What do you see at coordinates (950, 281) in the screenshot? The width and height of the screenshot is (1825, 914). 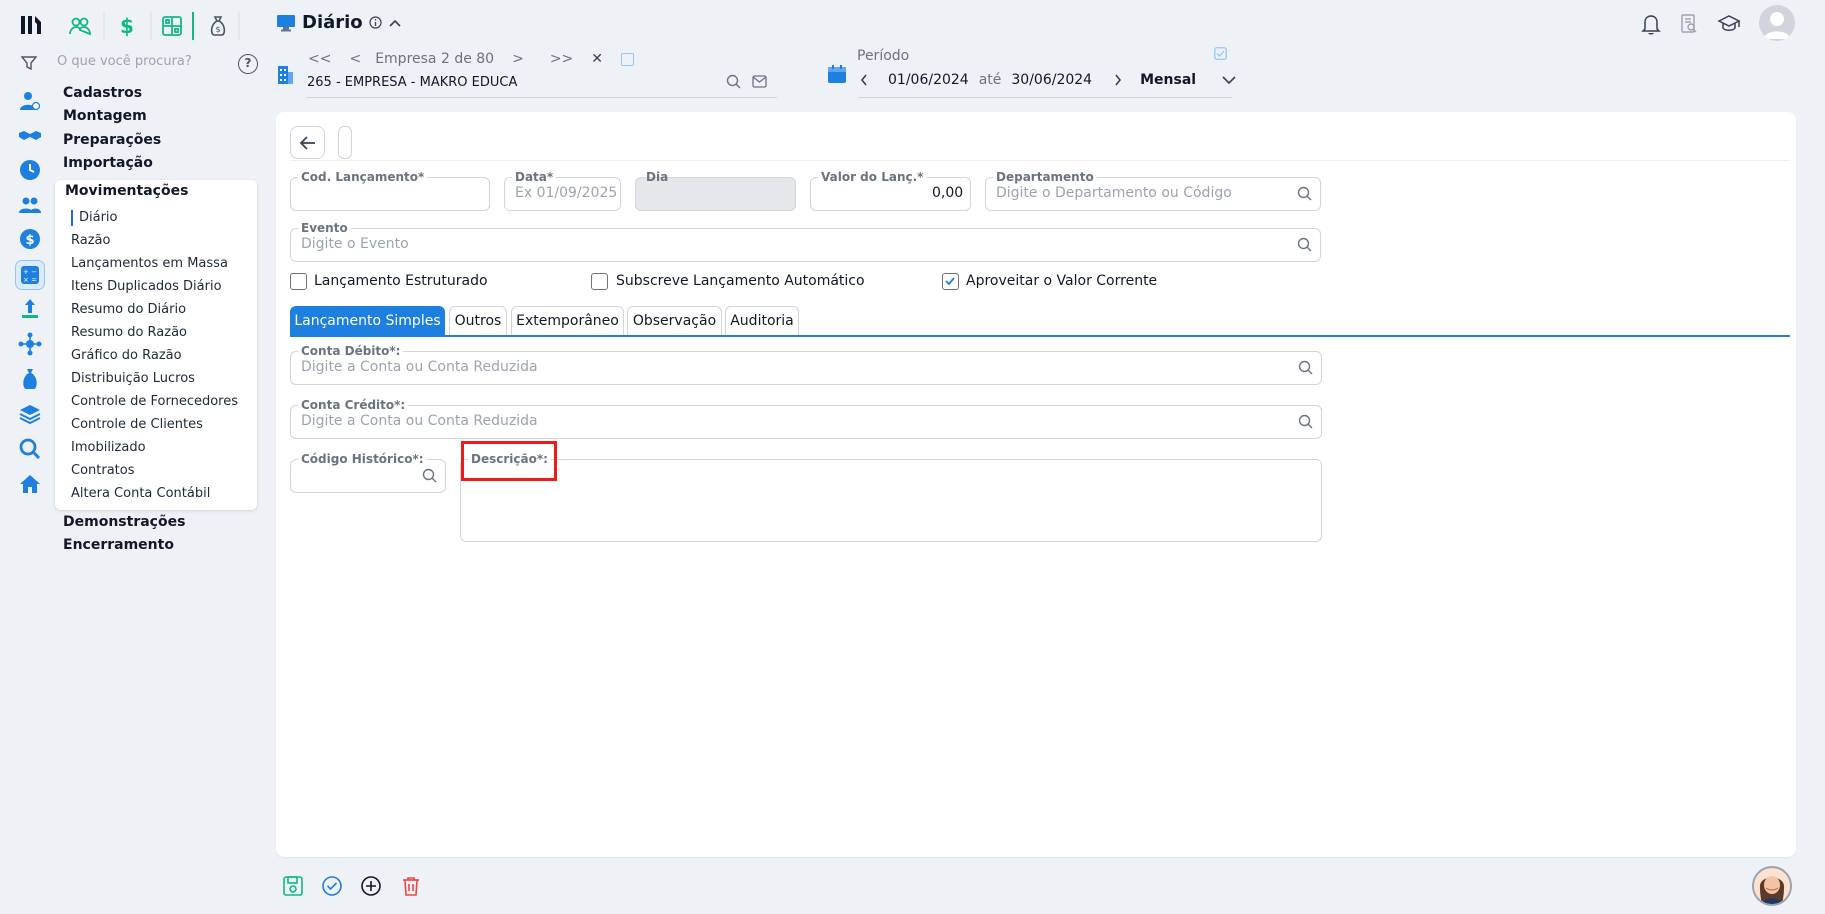 I see `aproveitar-valor-checkbox` at bounding box center [950, 281].